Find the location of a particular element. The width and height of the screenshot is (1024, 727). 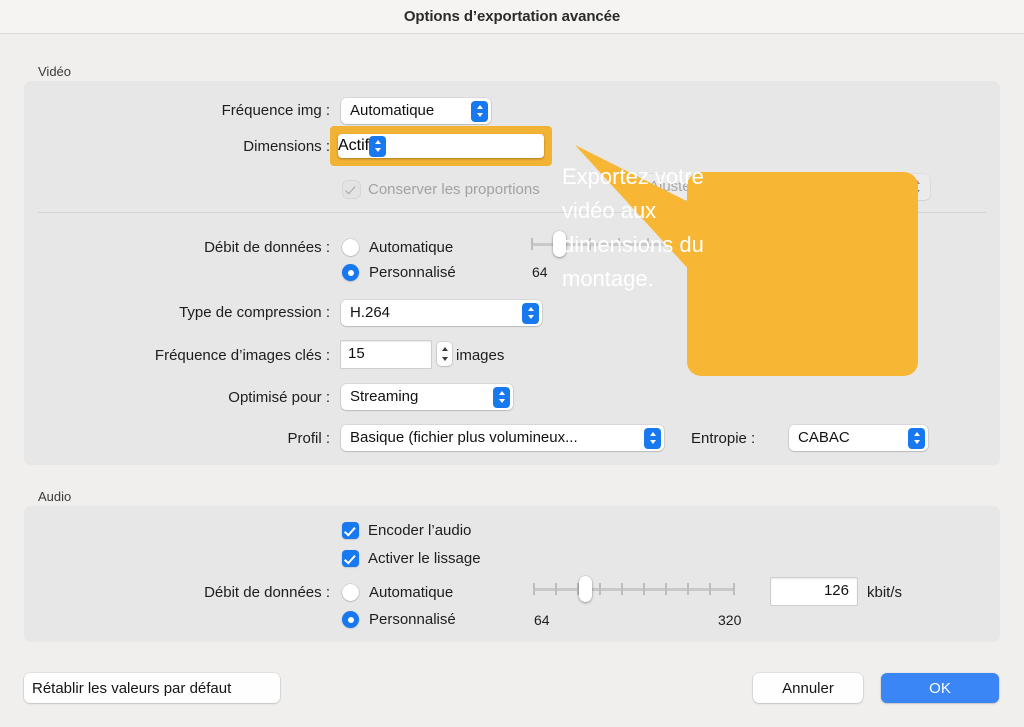

audio-datarate-input: 126 is located at coordinates (814, 591).